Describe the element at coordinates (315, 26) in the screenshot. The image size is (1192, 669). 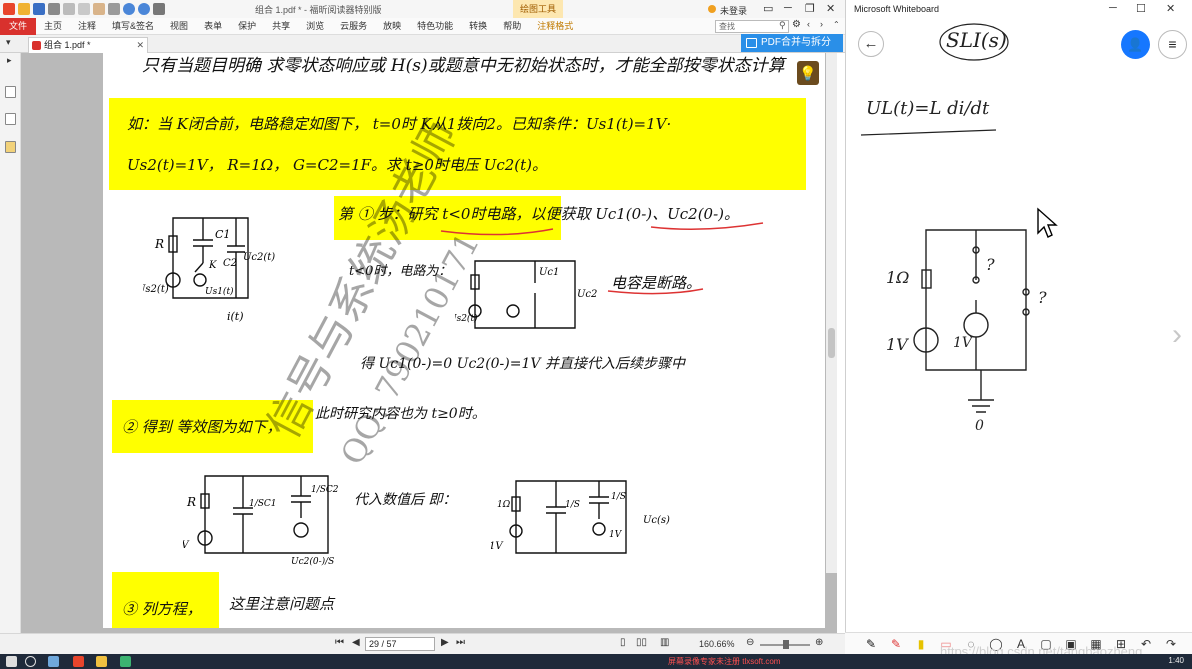
I see `menu-item-7: 浏览` at that location.